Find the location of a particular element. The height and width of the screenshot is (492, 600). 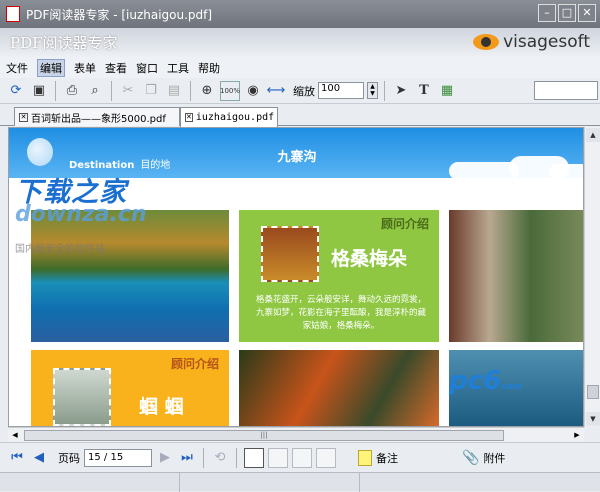

menu-window: 窗口 is located at coordinates (147, 68).